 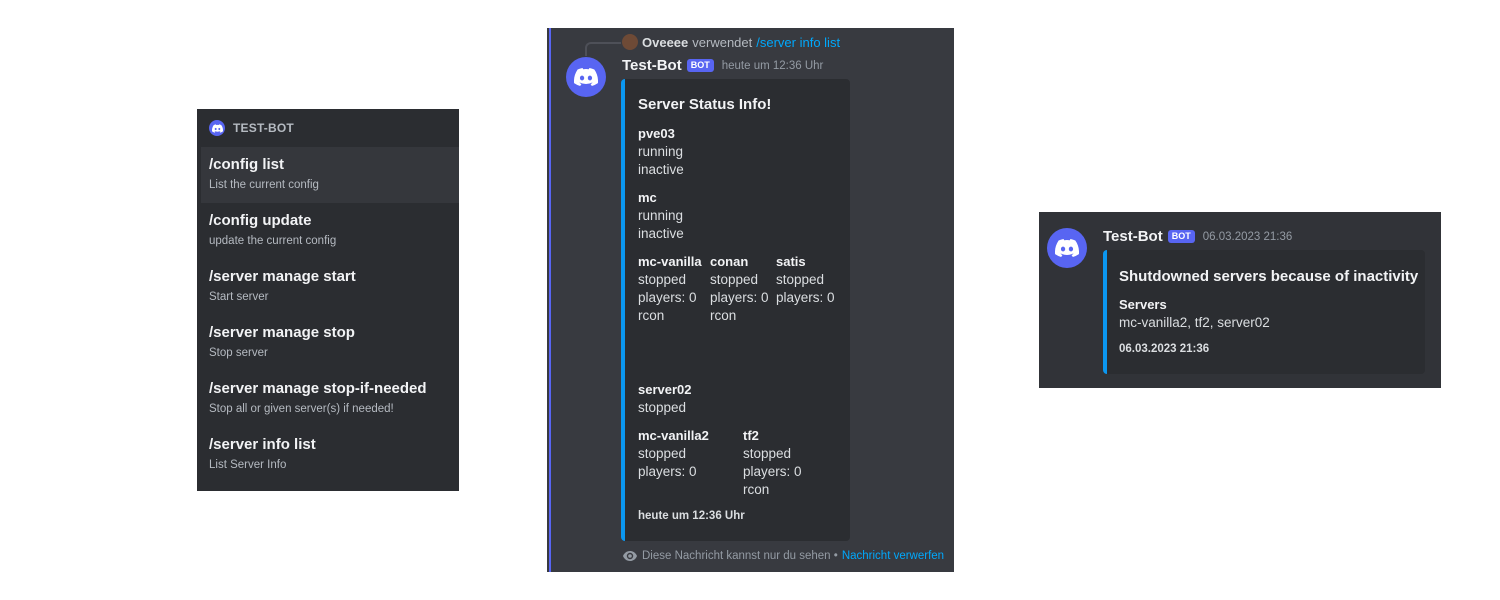 I want to click on command-item-config-update: /config update update the current config, so click(x=328, y=231).